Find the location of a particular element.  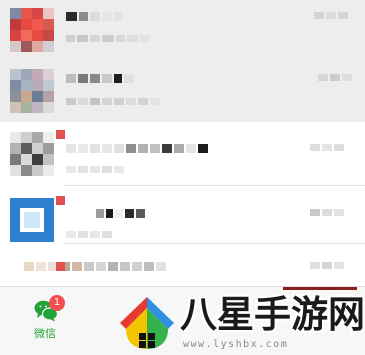

watermark-brand: 八星手游网 is located at coordinates (272, 314).